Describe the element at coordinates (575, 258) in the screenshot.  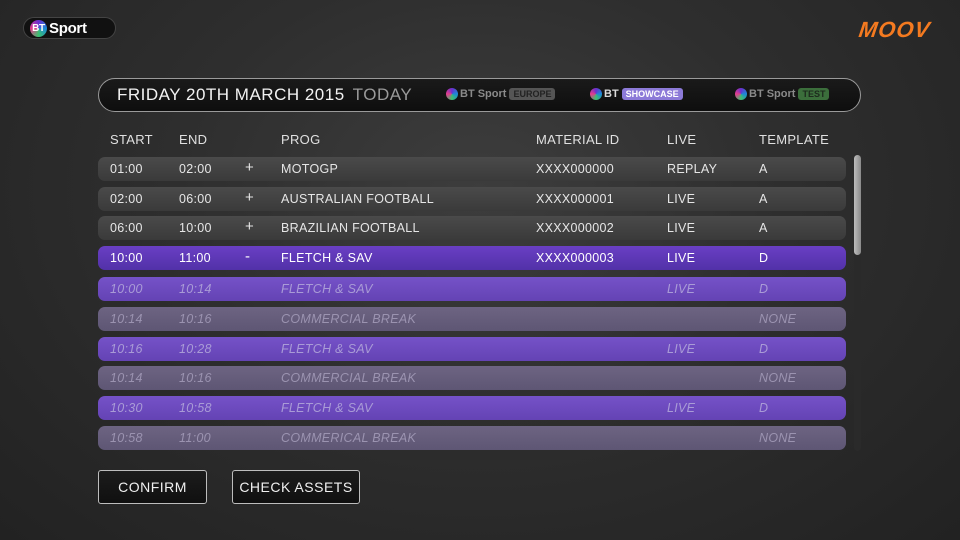
I see `cell-material-id: XXXX000003` at that location.